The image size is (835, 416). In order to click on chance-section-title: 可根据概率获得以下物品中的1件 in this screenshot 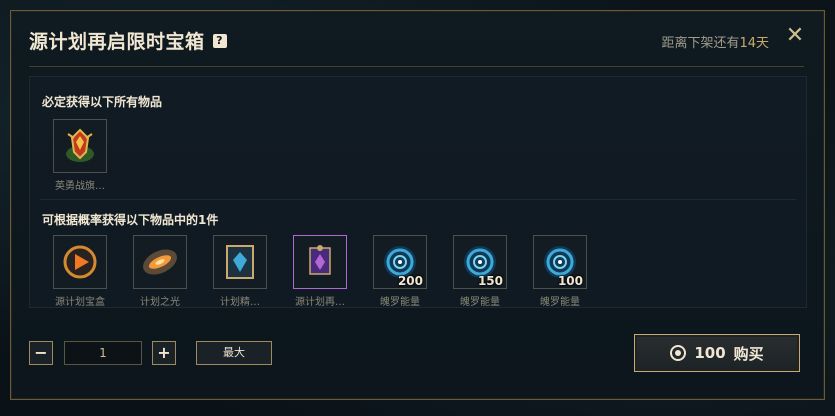, I will do `click(130, 220)`.